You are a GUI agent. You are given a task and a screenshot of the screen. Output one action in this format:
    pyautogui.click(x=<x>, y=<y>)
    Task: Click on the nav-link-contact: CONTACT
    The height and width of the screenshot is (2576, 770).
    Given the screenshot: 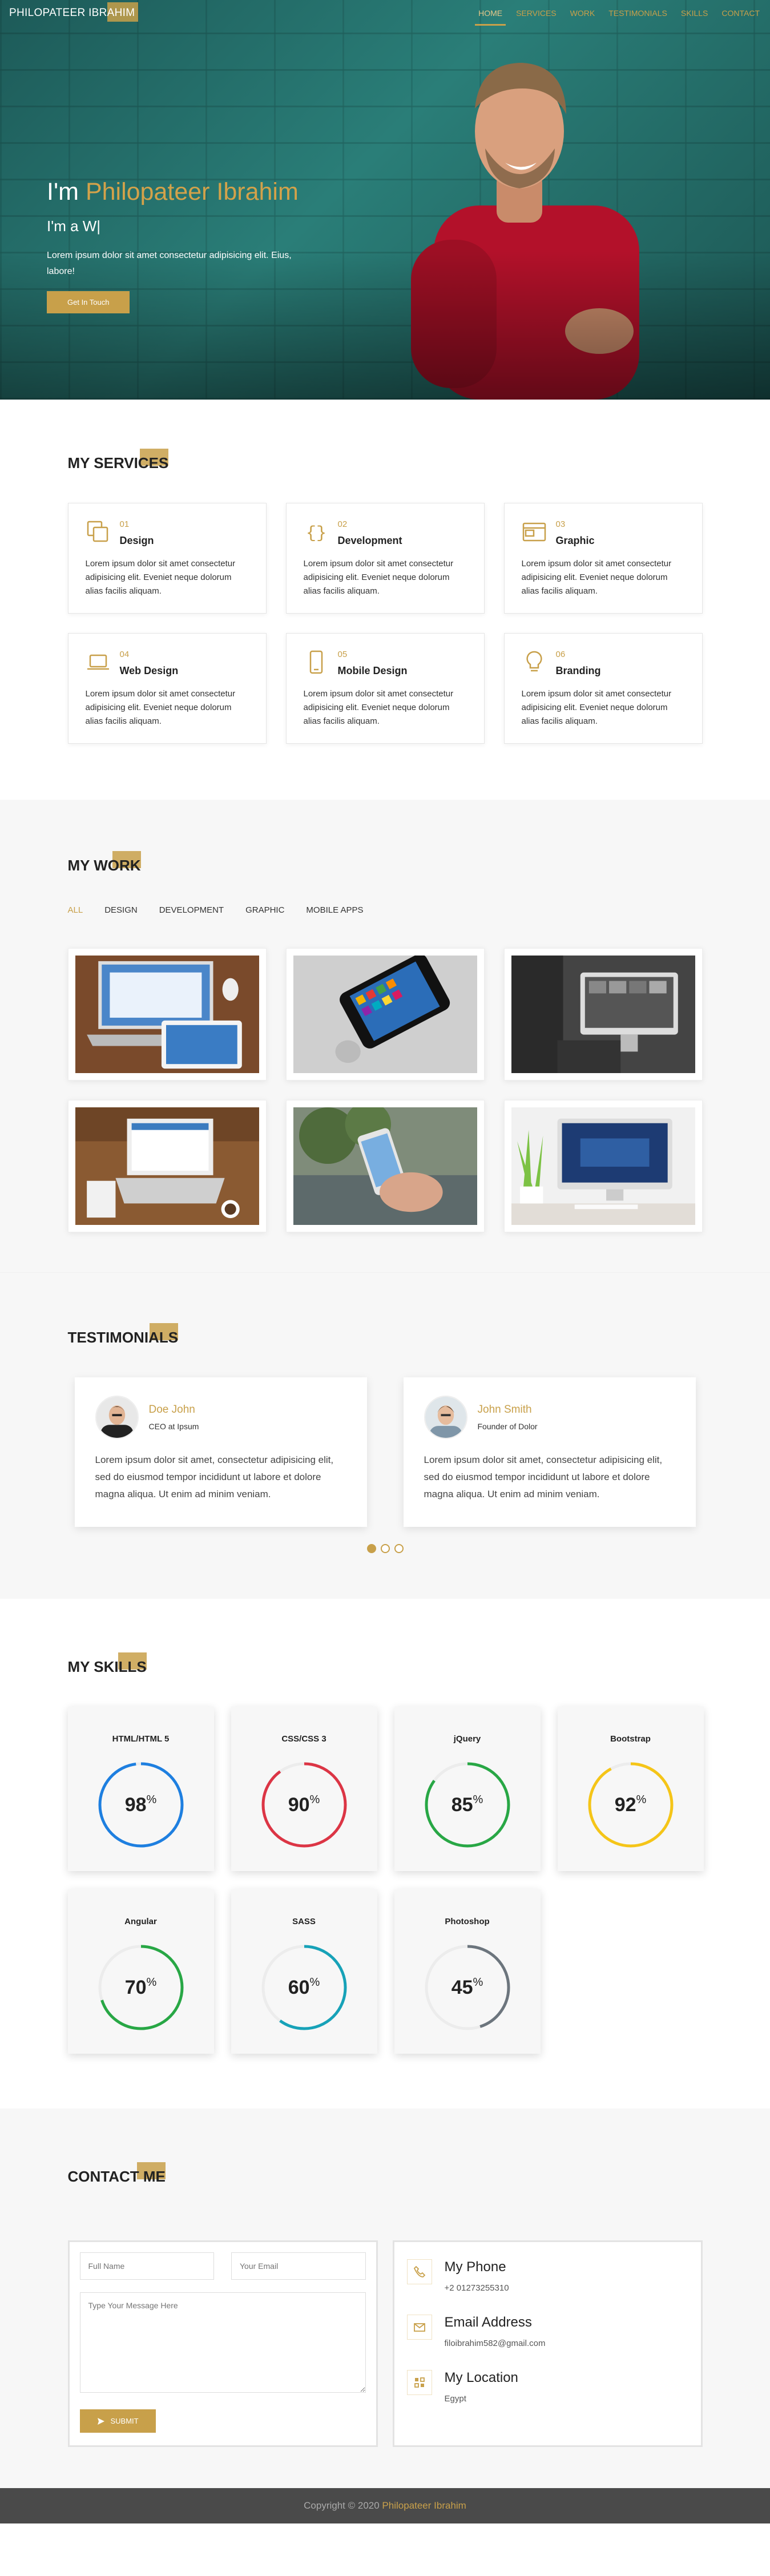 What is the action you would take?
    pyautogui.click(x=740, y=14)
    